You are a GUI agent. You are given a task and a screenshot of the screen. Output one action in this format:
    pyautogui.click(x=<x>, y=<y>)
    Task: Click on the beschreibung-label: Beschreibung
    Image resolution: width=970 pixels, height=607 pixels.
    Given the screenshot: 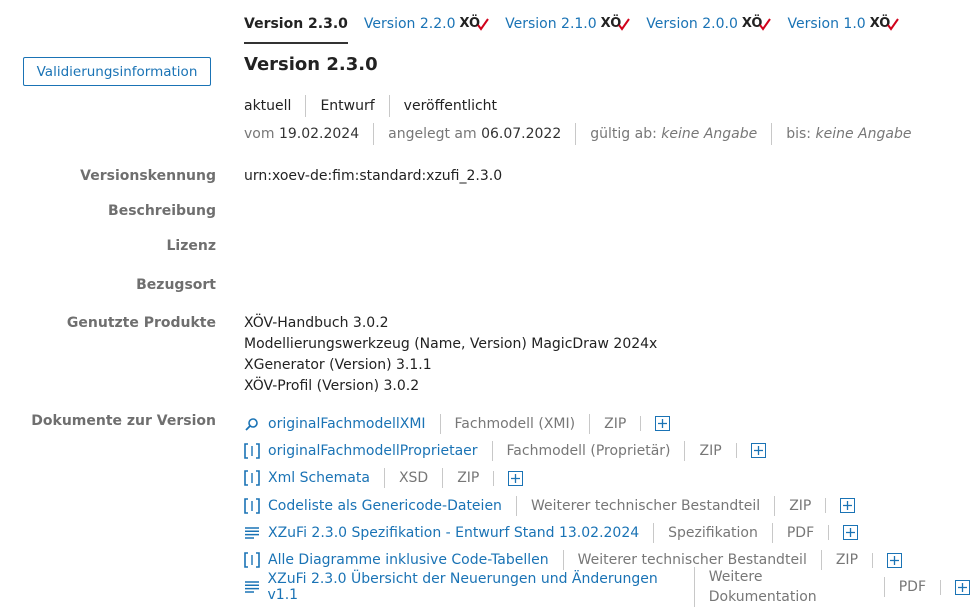 What is the action you would take?
    pyautogui.click(x=162, y=211)
    